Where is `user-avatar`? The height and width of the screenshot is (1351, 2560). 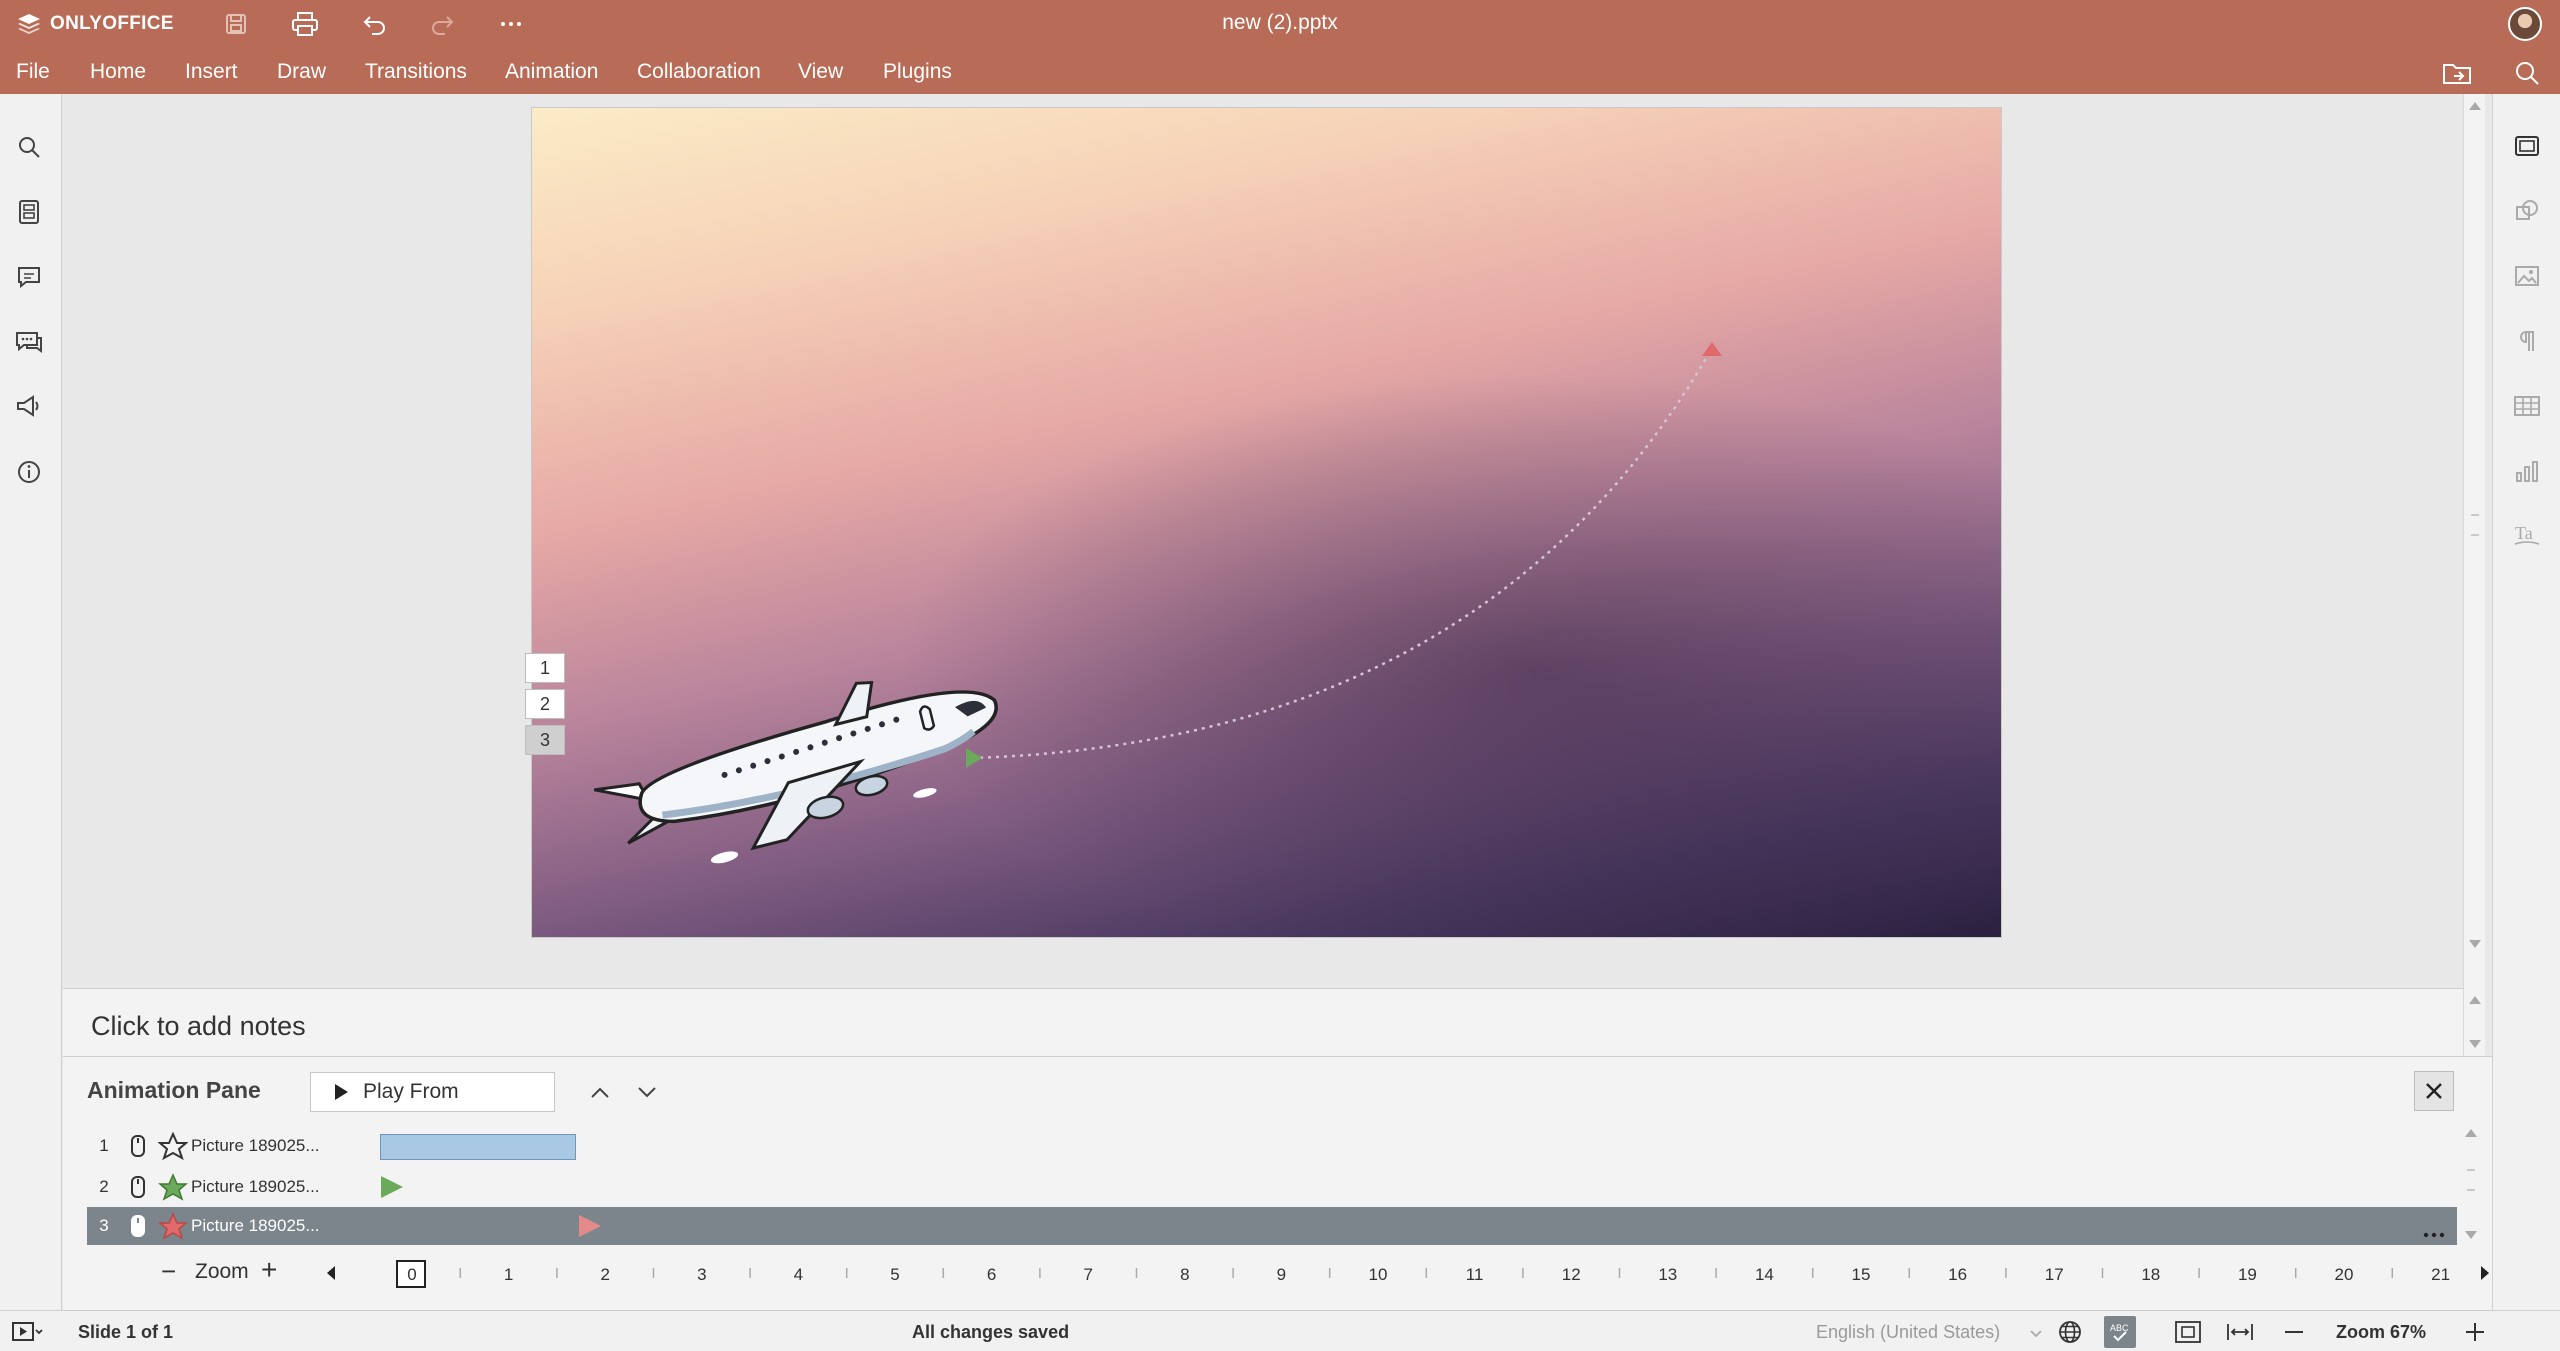 user-avatar is located at coordinates (2525, 24).